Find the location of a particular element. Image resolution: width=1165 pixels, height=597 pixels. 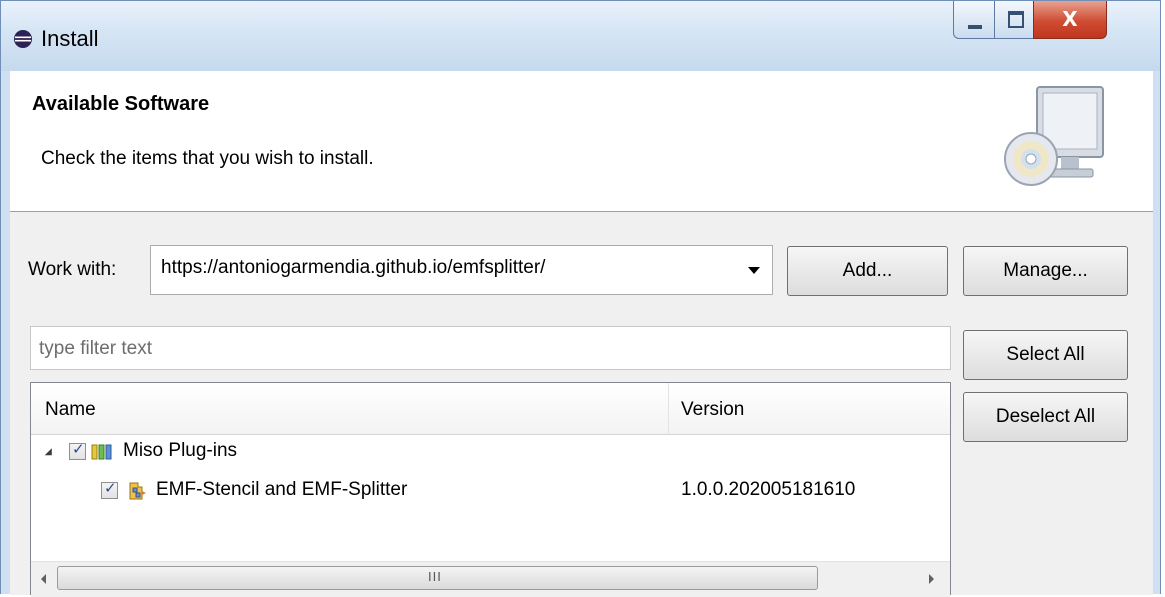

window-title: Install is located at coordinates (70, 38).